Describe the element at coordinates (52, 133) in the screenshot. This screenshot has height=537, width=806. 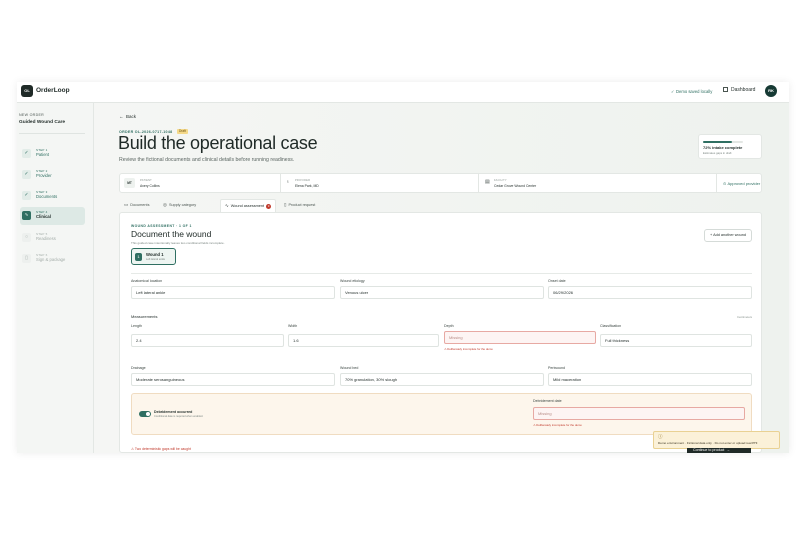
I see `sidebar-divider` at that location.